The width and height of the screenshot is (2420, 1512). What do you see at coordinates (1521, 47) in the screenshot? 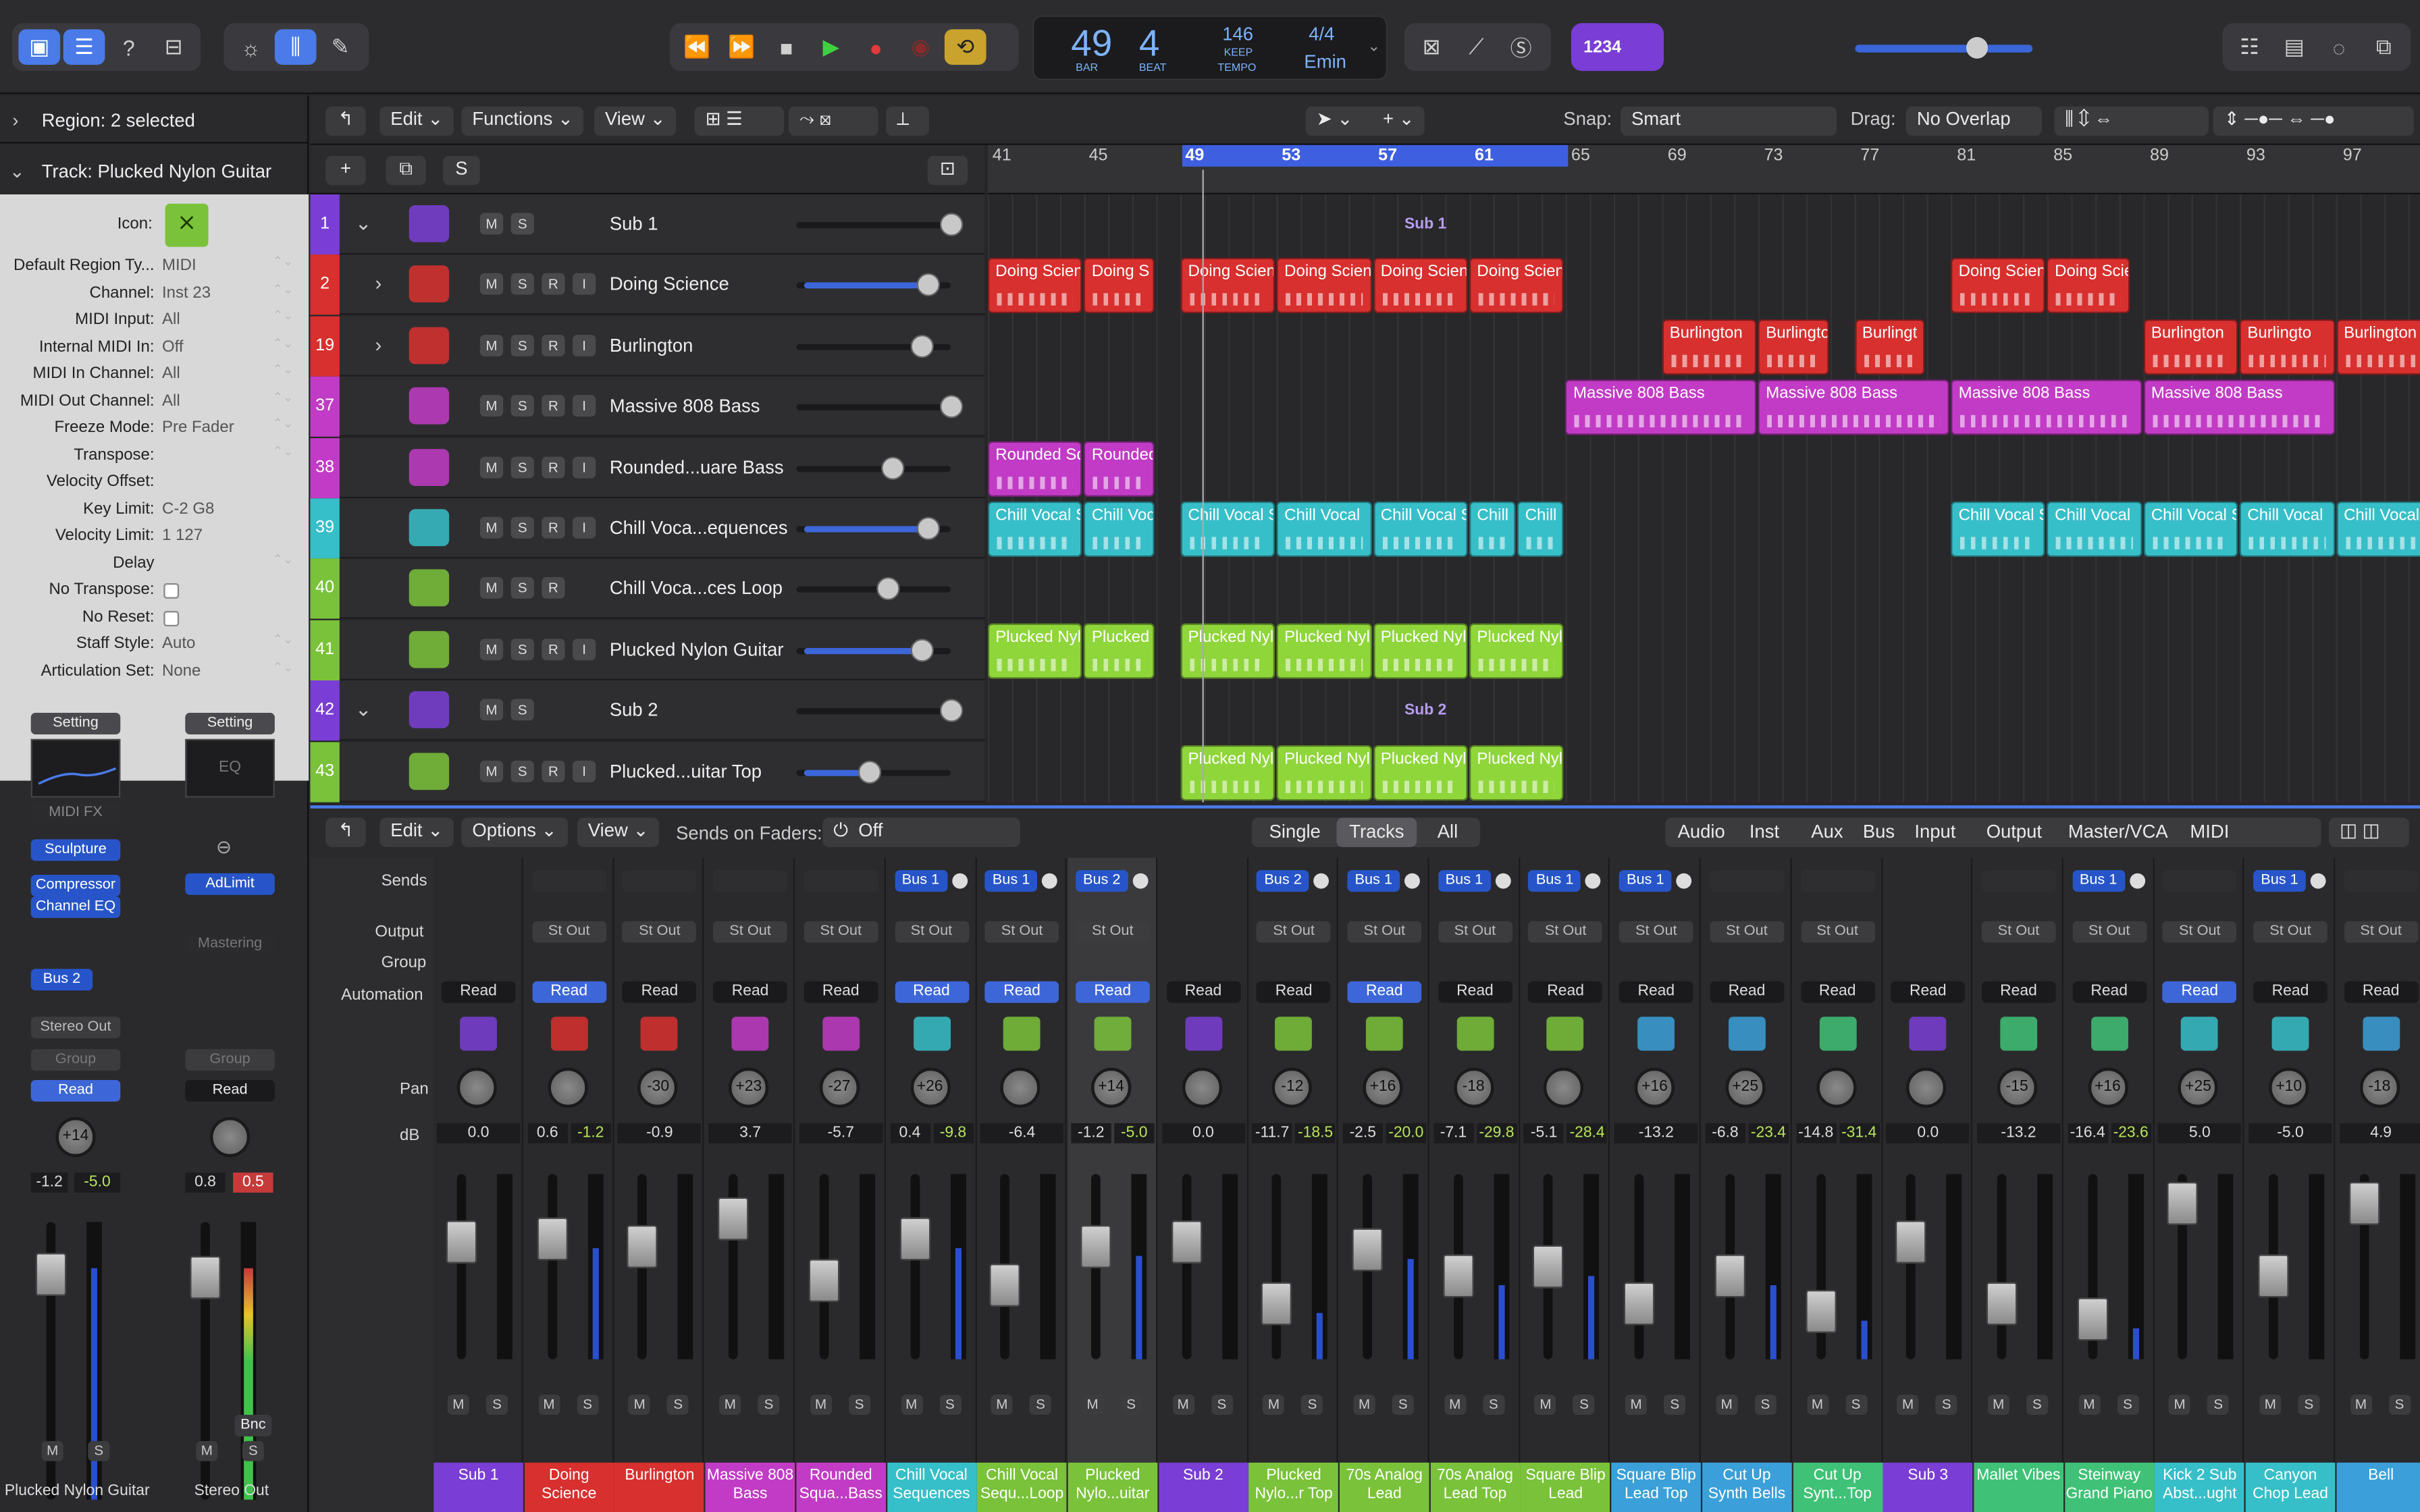
I see `solo-icon: Ⓢ` at bounding box center [1521, 47].